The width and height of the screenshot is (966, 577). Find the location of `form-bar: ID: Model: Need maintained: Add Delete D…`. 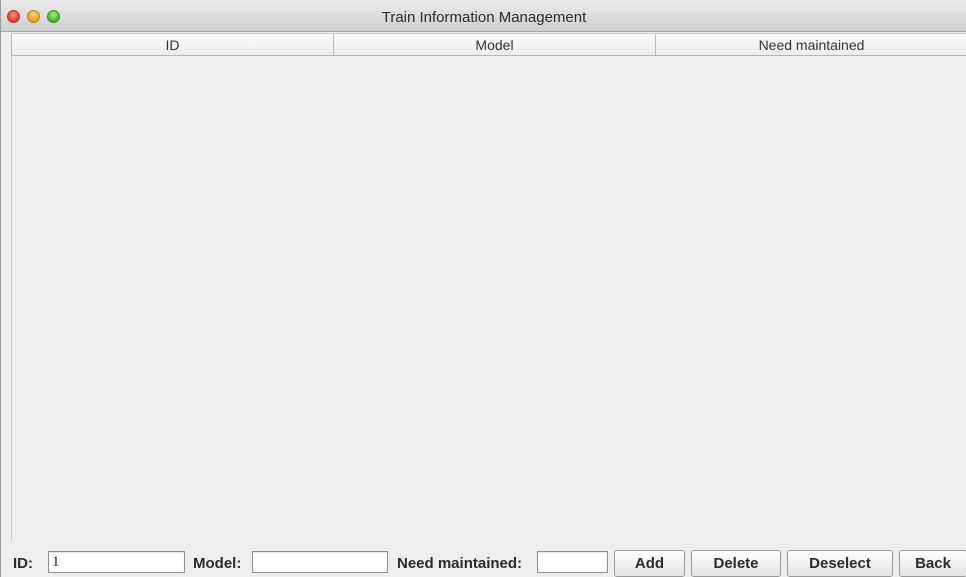

form-bar: ID: Model: Need maintained: Add Delete D… is located at coordinates (483, 559).